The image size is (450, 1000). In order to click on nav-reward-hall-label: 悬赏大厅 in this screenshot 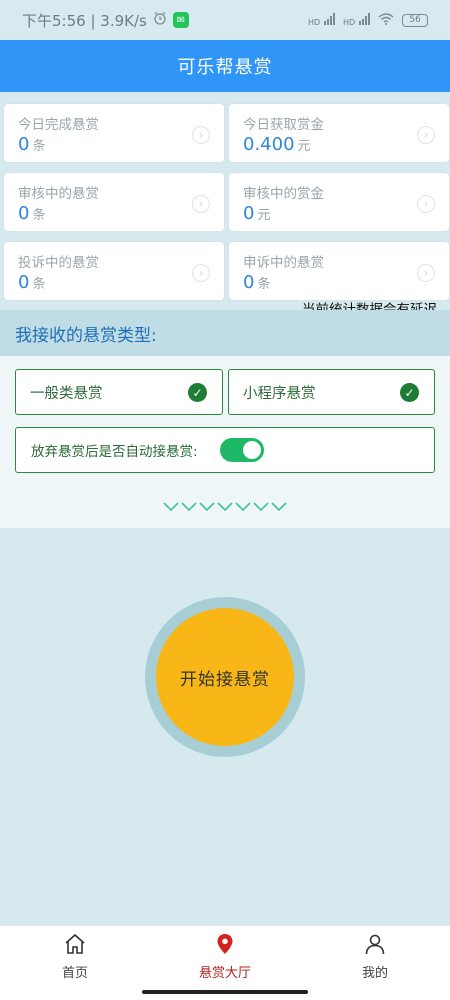, I will do `click(224, 973)`.